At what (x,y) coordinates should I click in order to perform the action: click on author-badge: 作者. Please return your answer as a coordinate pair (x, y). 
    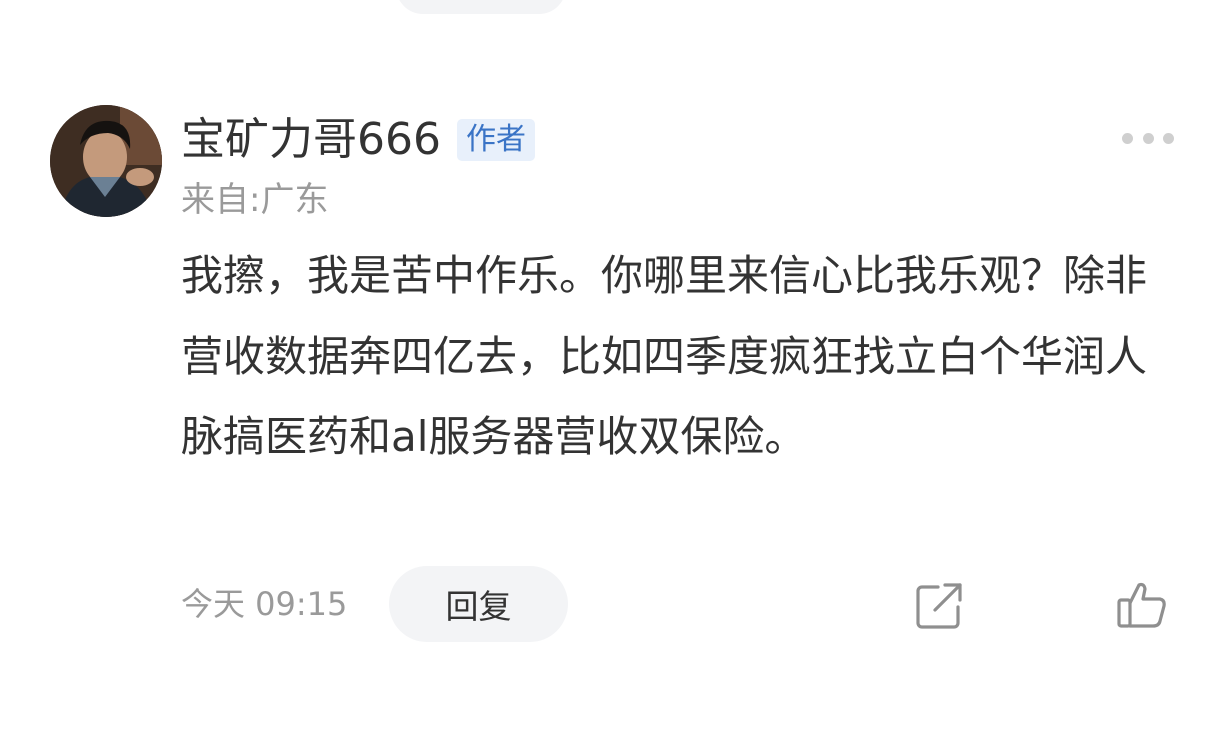
    Looking at the image, I should click on (495, 140).